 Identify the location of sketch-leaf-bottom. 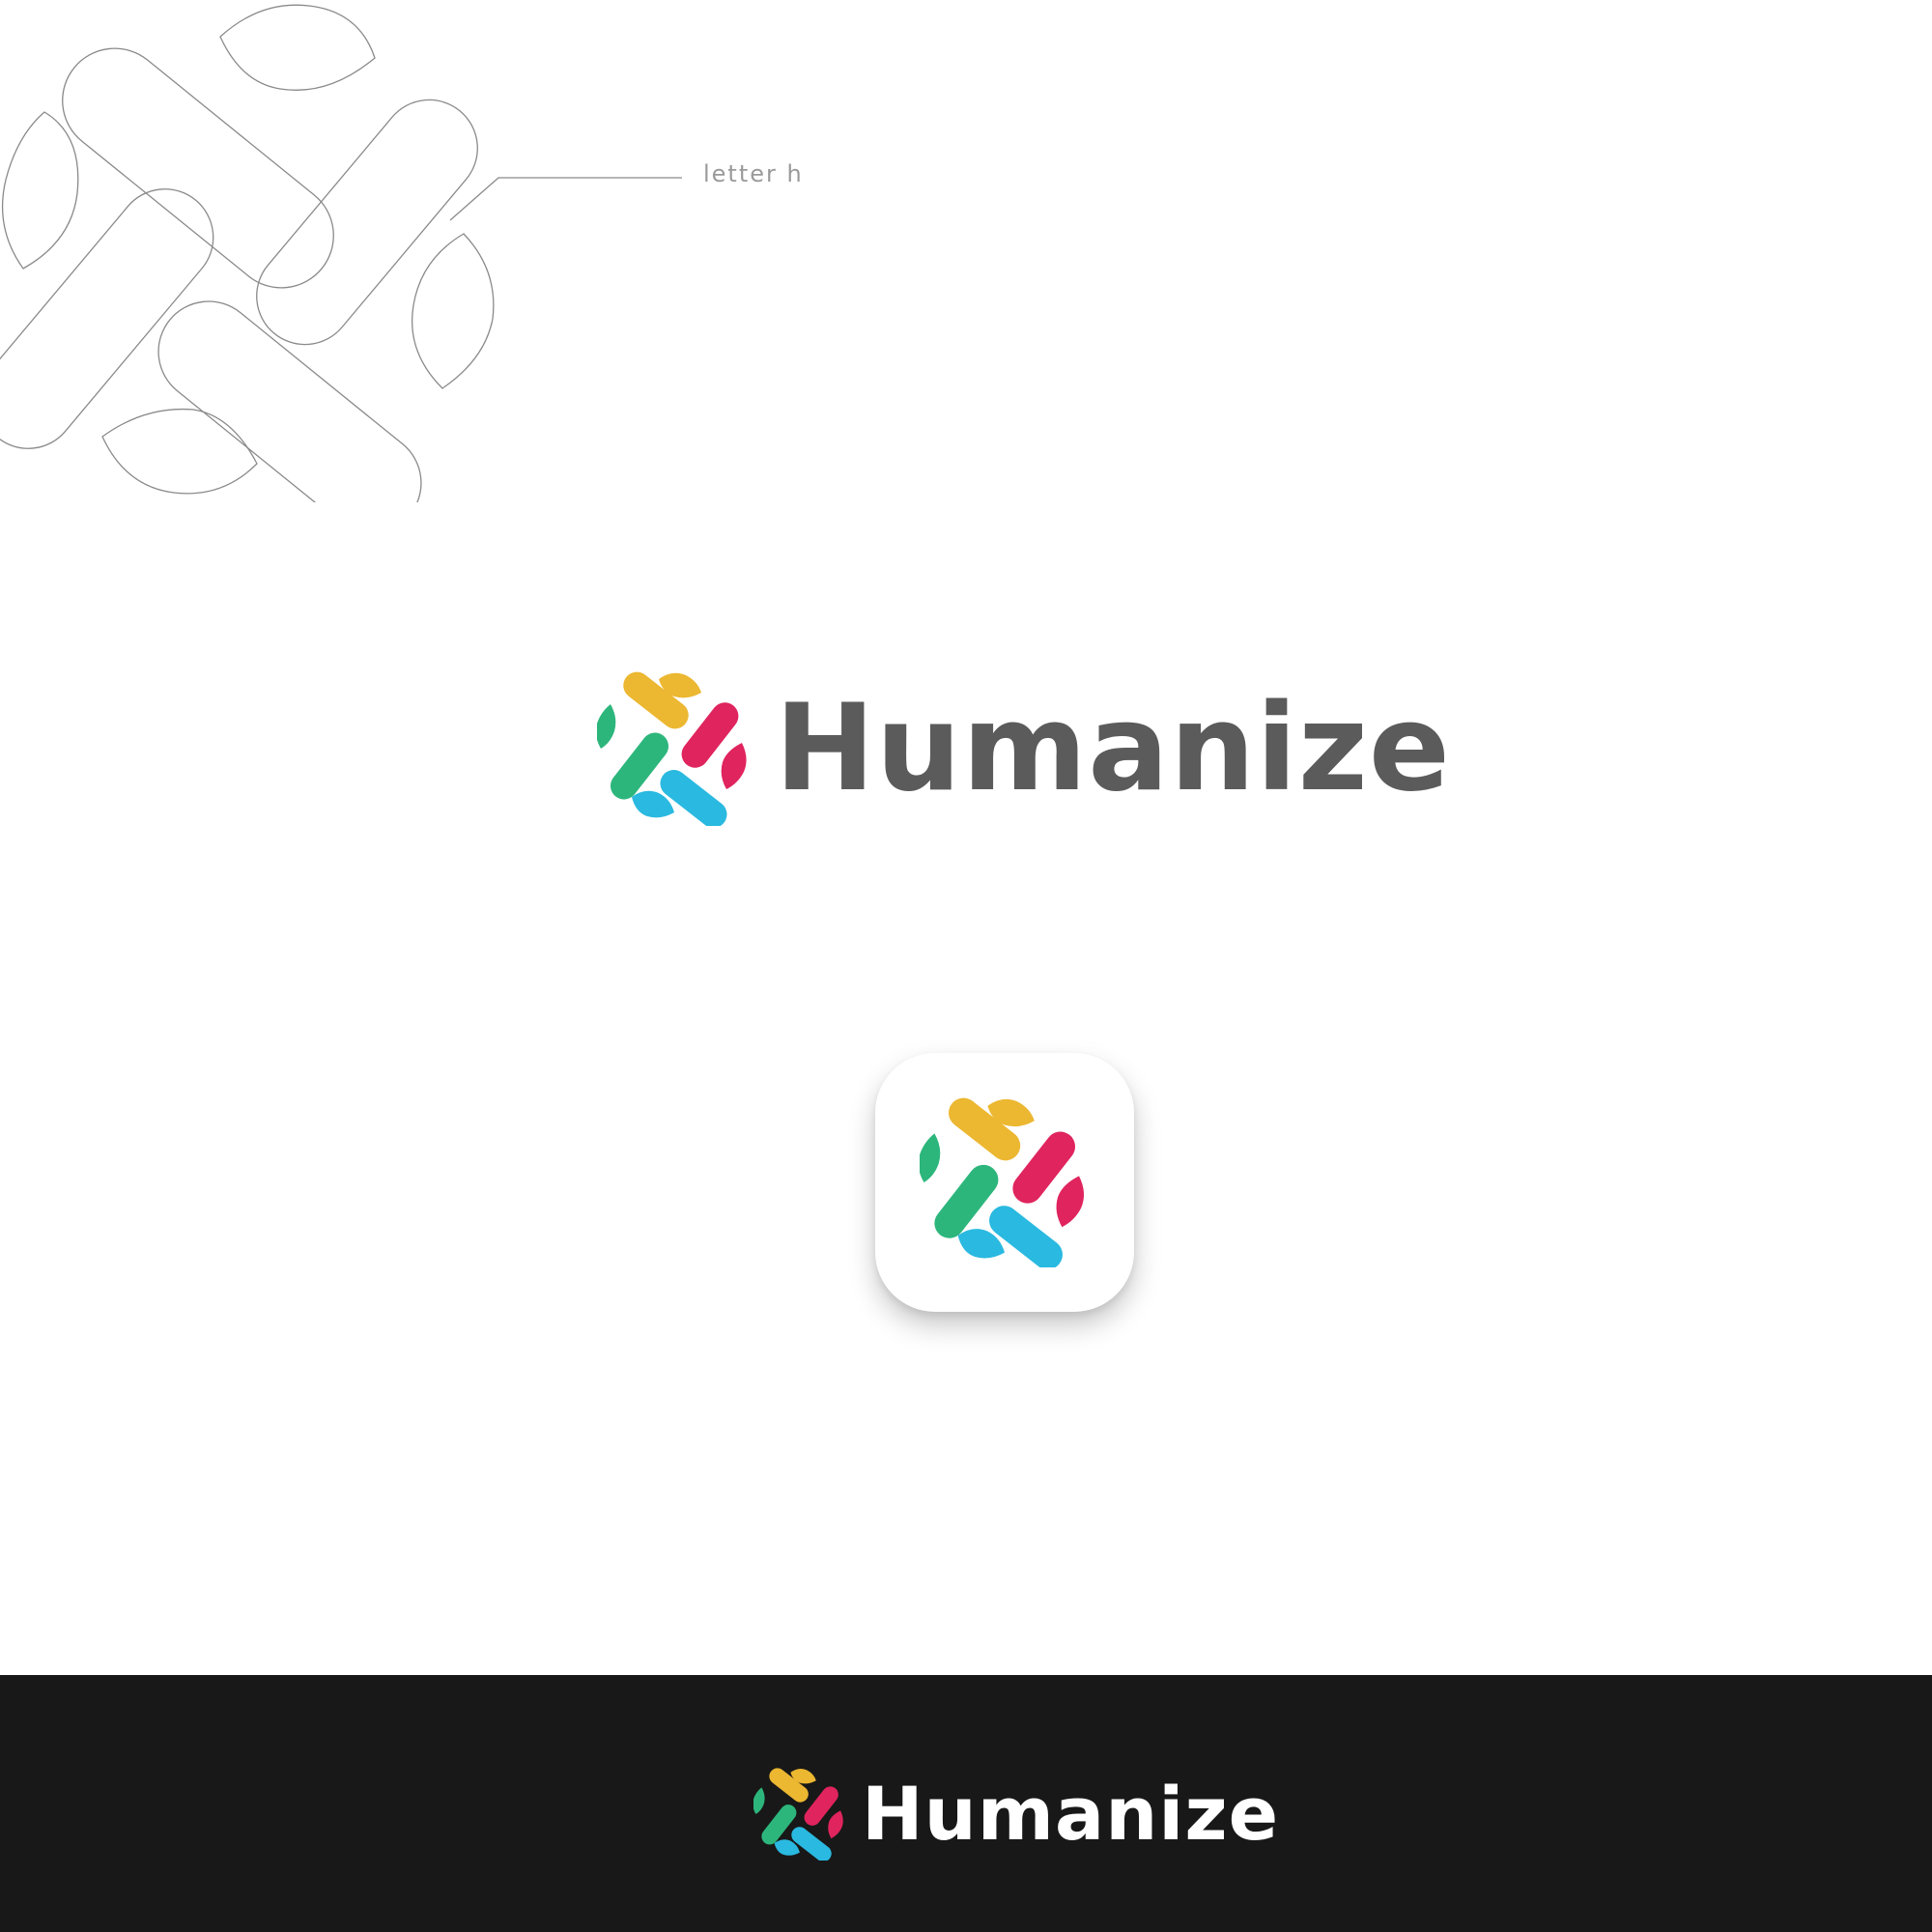
(179, 451).